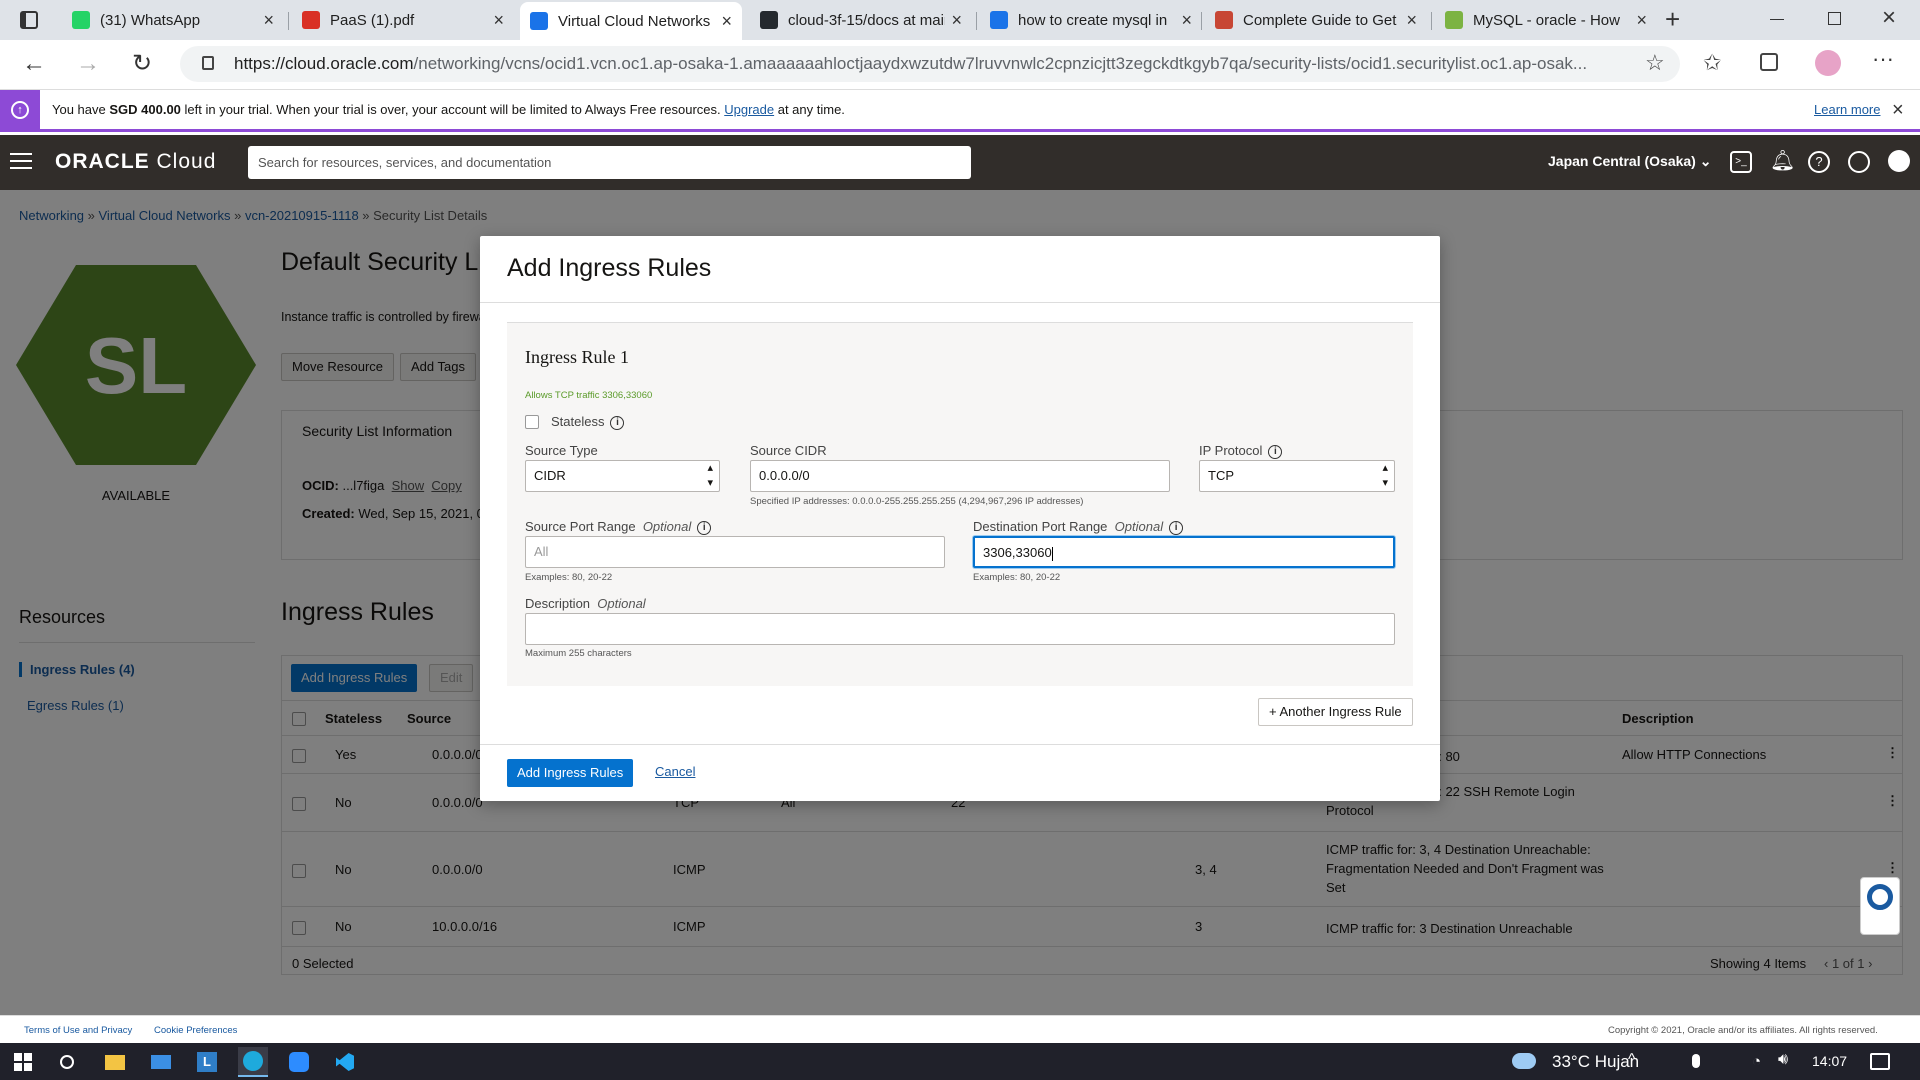  Describe the element at coordinates (1847, 110) in the screenshot. I see `learn-more-link: Learn more` at that location.